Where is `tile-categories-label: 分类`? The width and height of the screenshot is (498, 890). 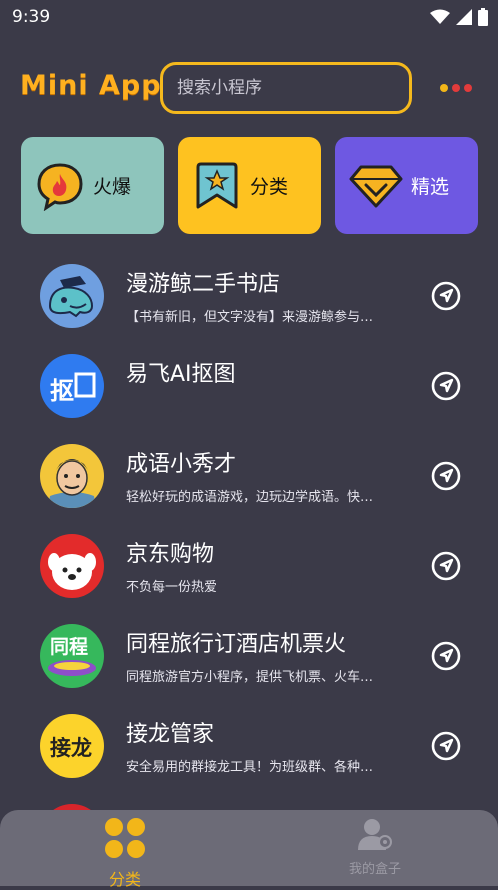
tile-categories-label: 分类 is located at coordinates (269, 187).